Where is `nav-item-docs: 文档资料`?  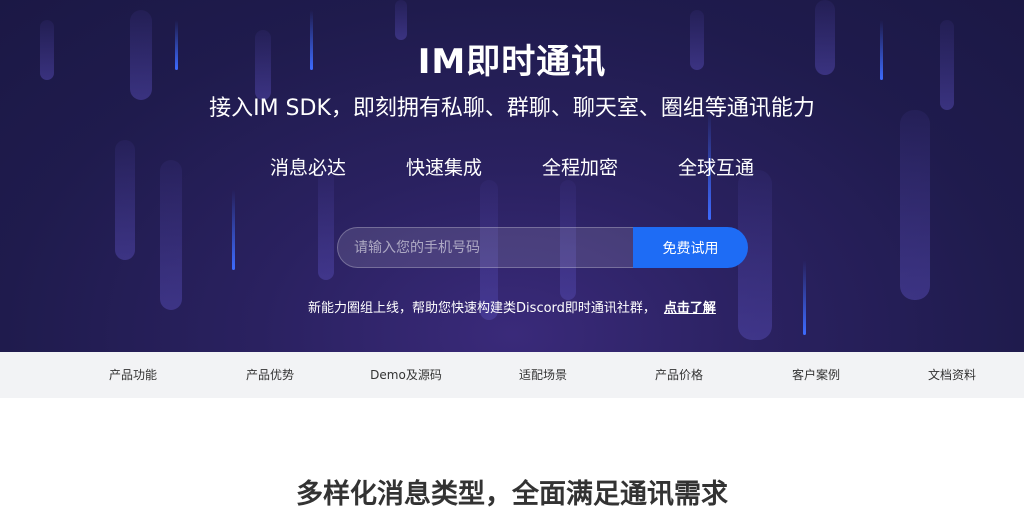 nav-item-docs: 文档资料 is located at coordinates (952, 375).